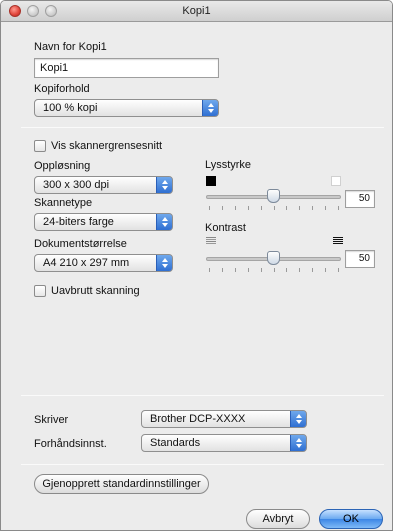 The height and width of the screenshot is (531, 393). What do you see at coordinates (78, 222) in the screenshot?
I see `scan-type-value: 24-biters farge` at bounding box center [78, 222].